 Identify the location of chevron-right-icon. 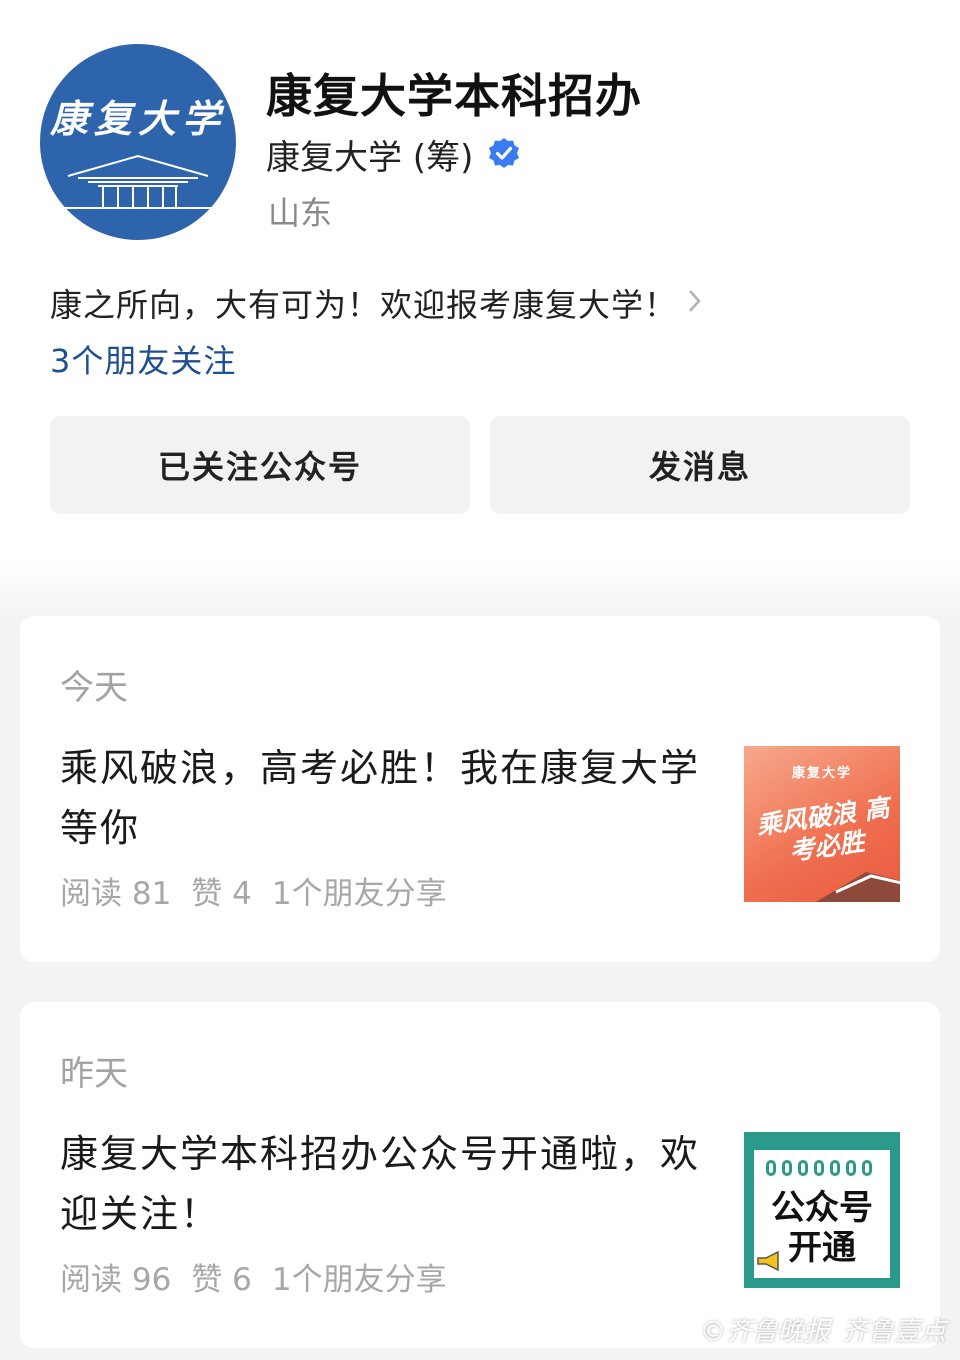
(695, 303).